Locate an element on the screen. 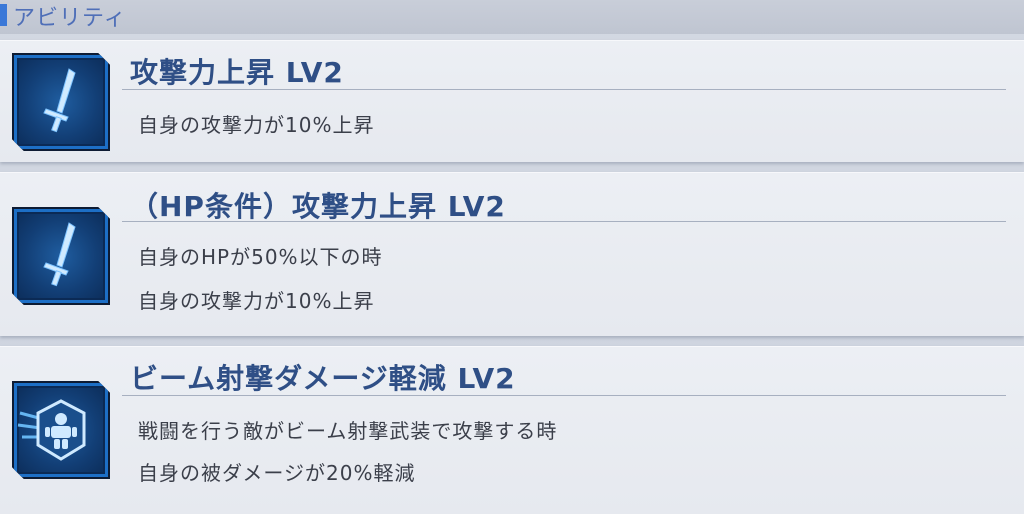 Image resolution: width=1024 pixels, height=514 pixels. ability-title: （HP条件）攻撃力上昇 LV2 is located at coordinates (318, 206).